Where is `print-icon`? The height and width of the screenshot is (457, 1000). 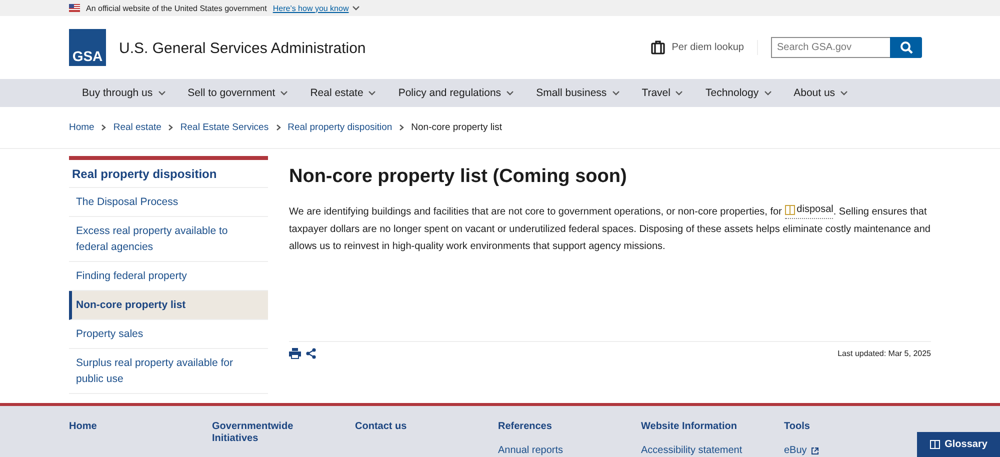 print-icon is located at coordinates (295, 353).